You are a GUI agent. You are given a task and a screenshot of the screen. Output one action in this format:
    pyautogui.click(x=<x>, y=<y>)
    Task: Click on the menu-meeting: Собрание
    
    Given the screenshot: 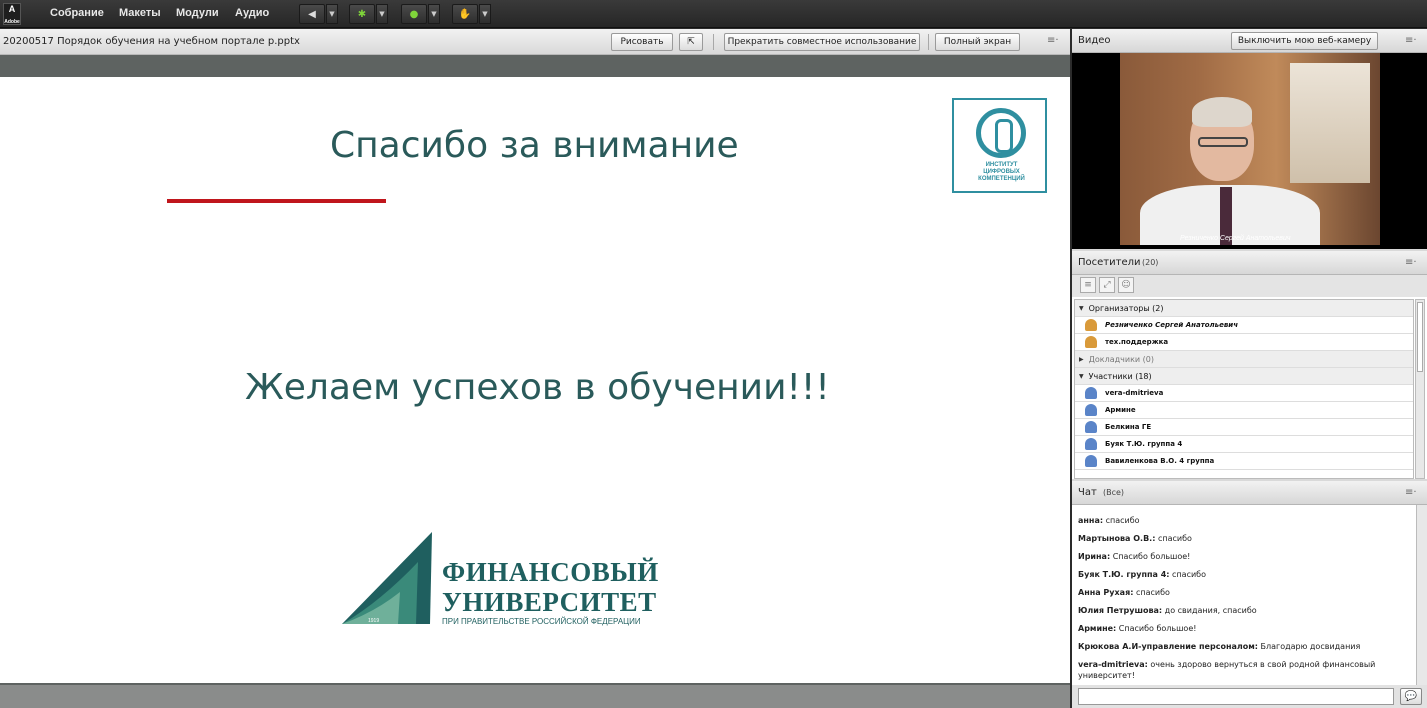 What is the action you would take?
    pyautogui.click(x=77, y=13)
    